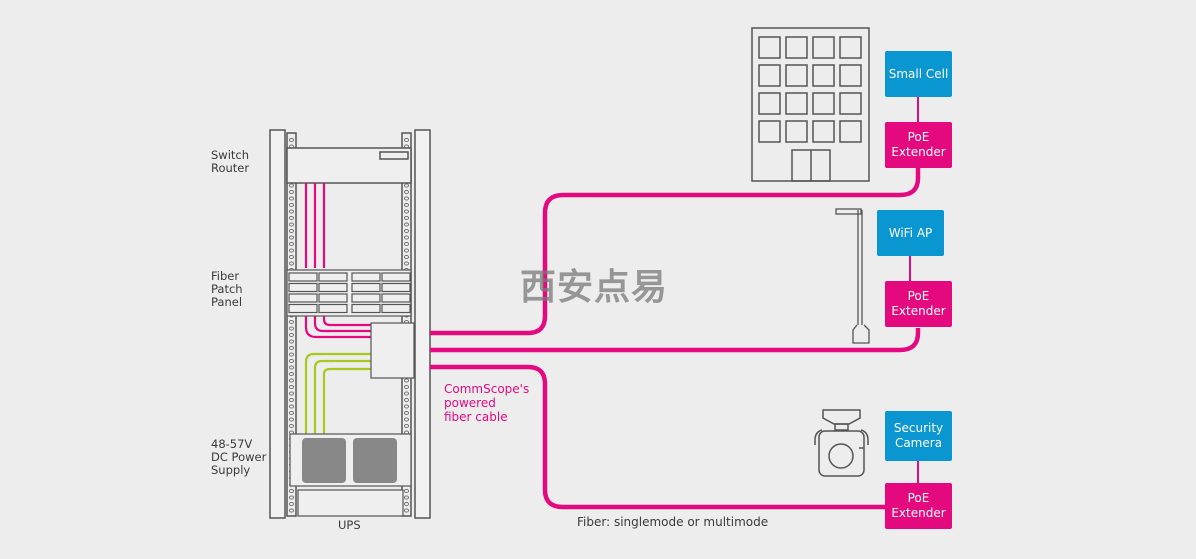  What do you see at coordinates (470, 403) in the screenshot?
I see `label-line: powered` at bounding box center [470, 403].